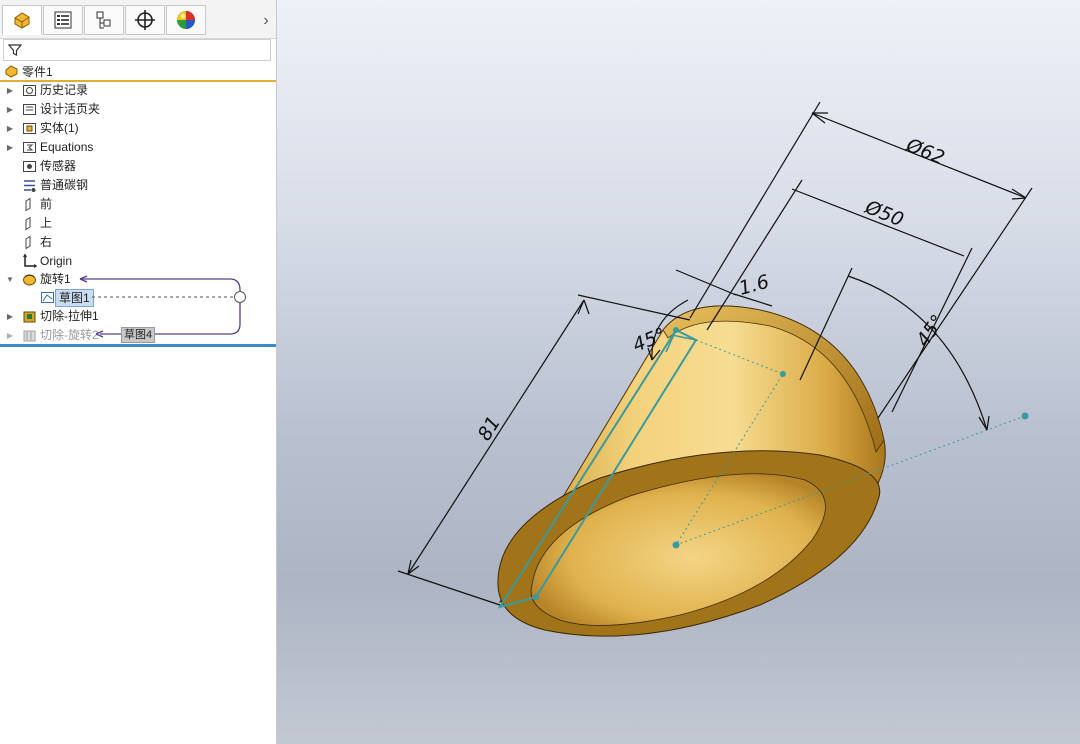 This screenshot has height=744, width=1080. I want to click on binder-icon, so click(29, 109).